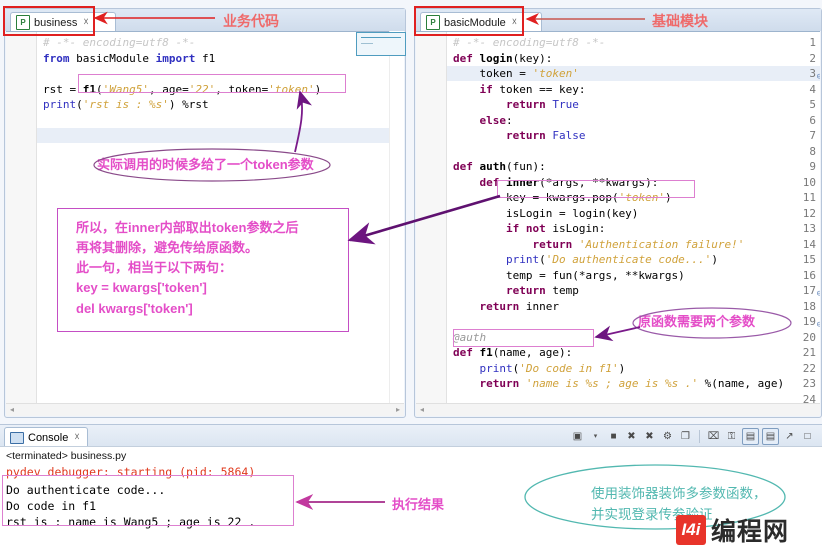 The width and height of the screenshot is (822, 550). I want to click on code-line: isLogin = login(key), so click(546, 213).